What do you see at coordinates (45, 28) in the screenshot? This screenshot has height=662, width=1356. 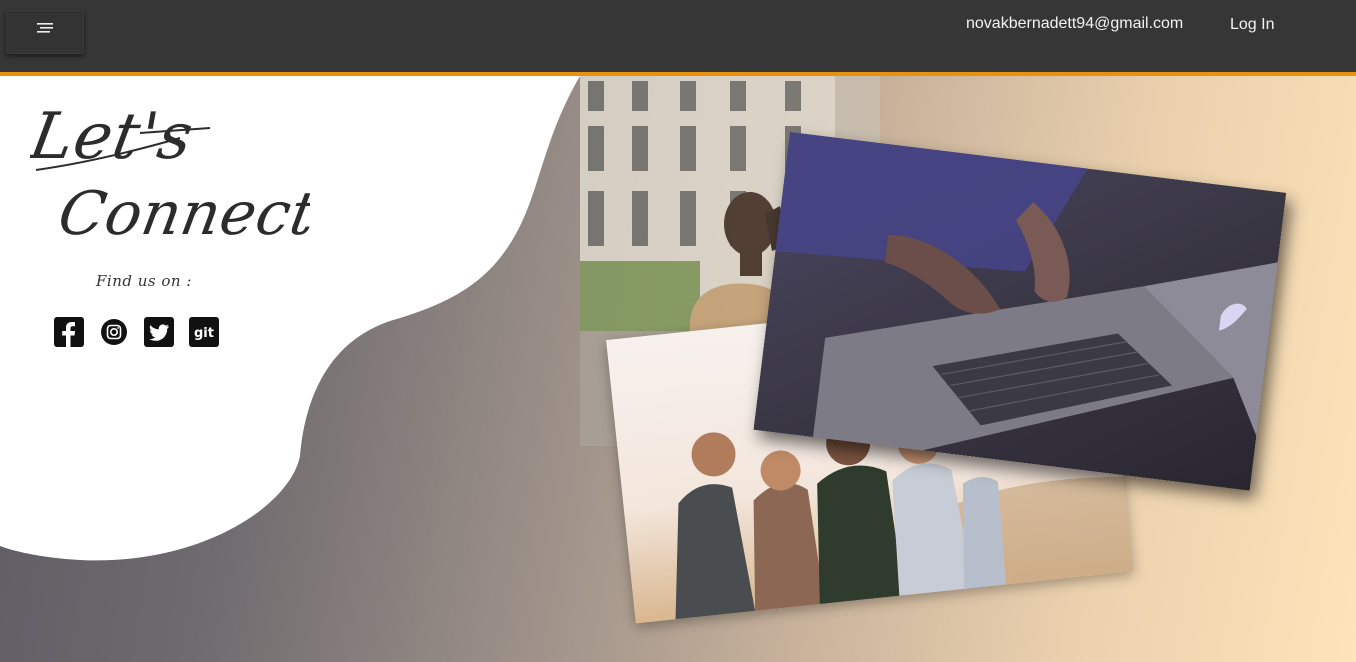 I see `menu-lines-icon` at bounding box center [45, 28].